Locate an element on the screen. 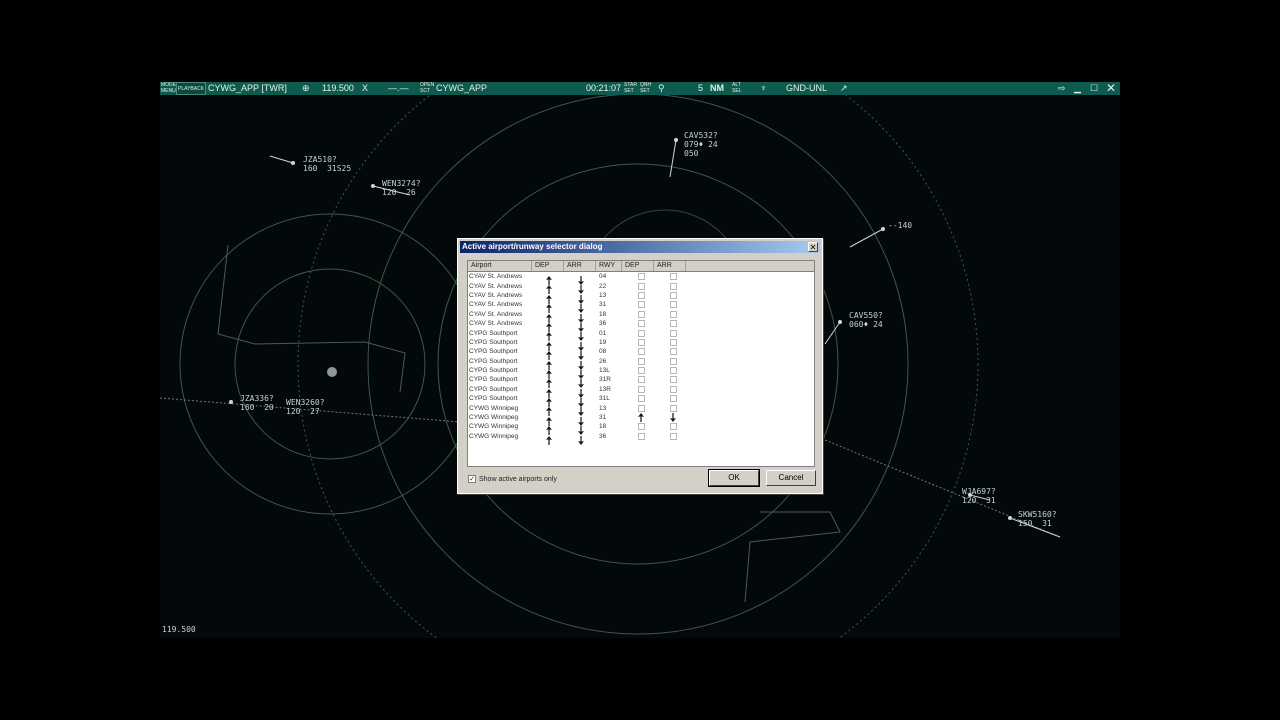  column-header-rwy: RWY is located at coordinates (609, 266).